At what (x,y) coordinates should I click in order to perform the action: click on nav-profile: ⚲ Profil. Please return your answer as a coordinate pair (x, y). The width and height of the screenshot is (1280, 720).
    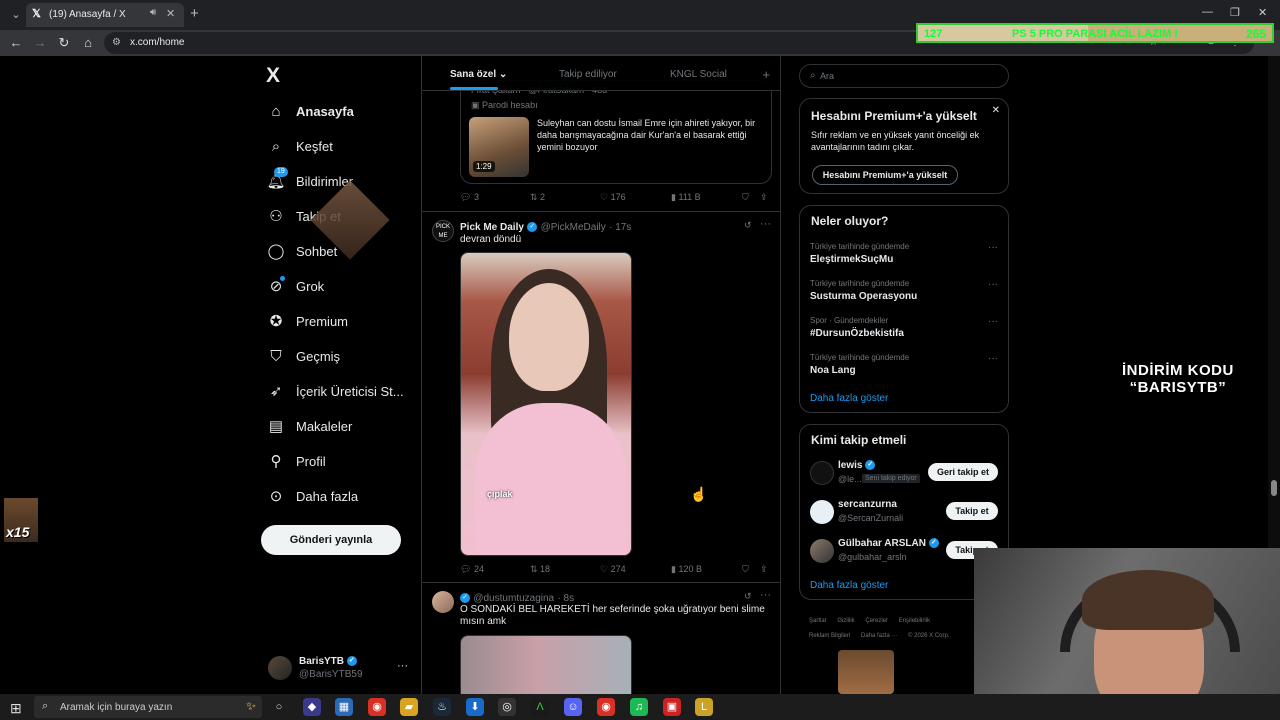
    Looking at the image, I should click on (296, 461).